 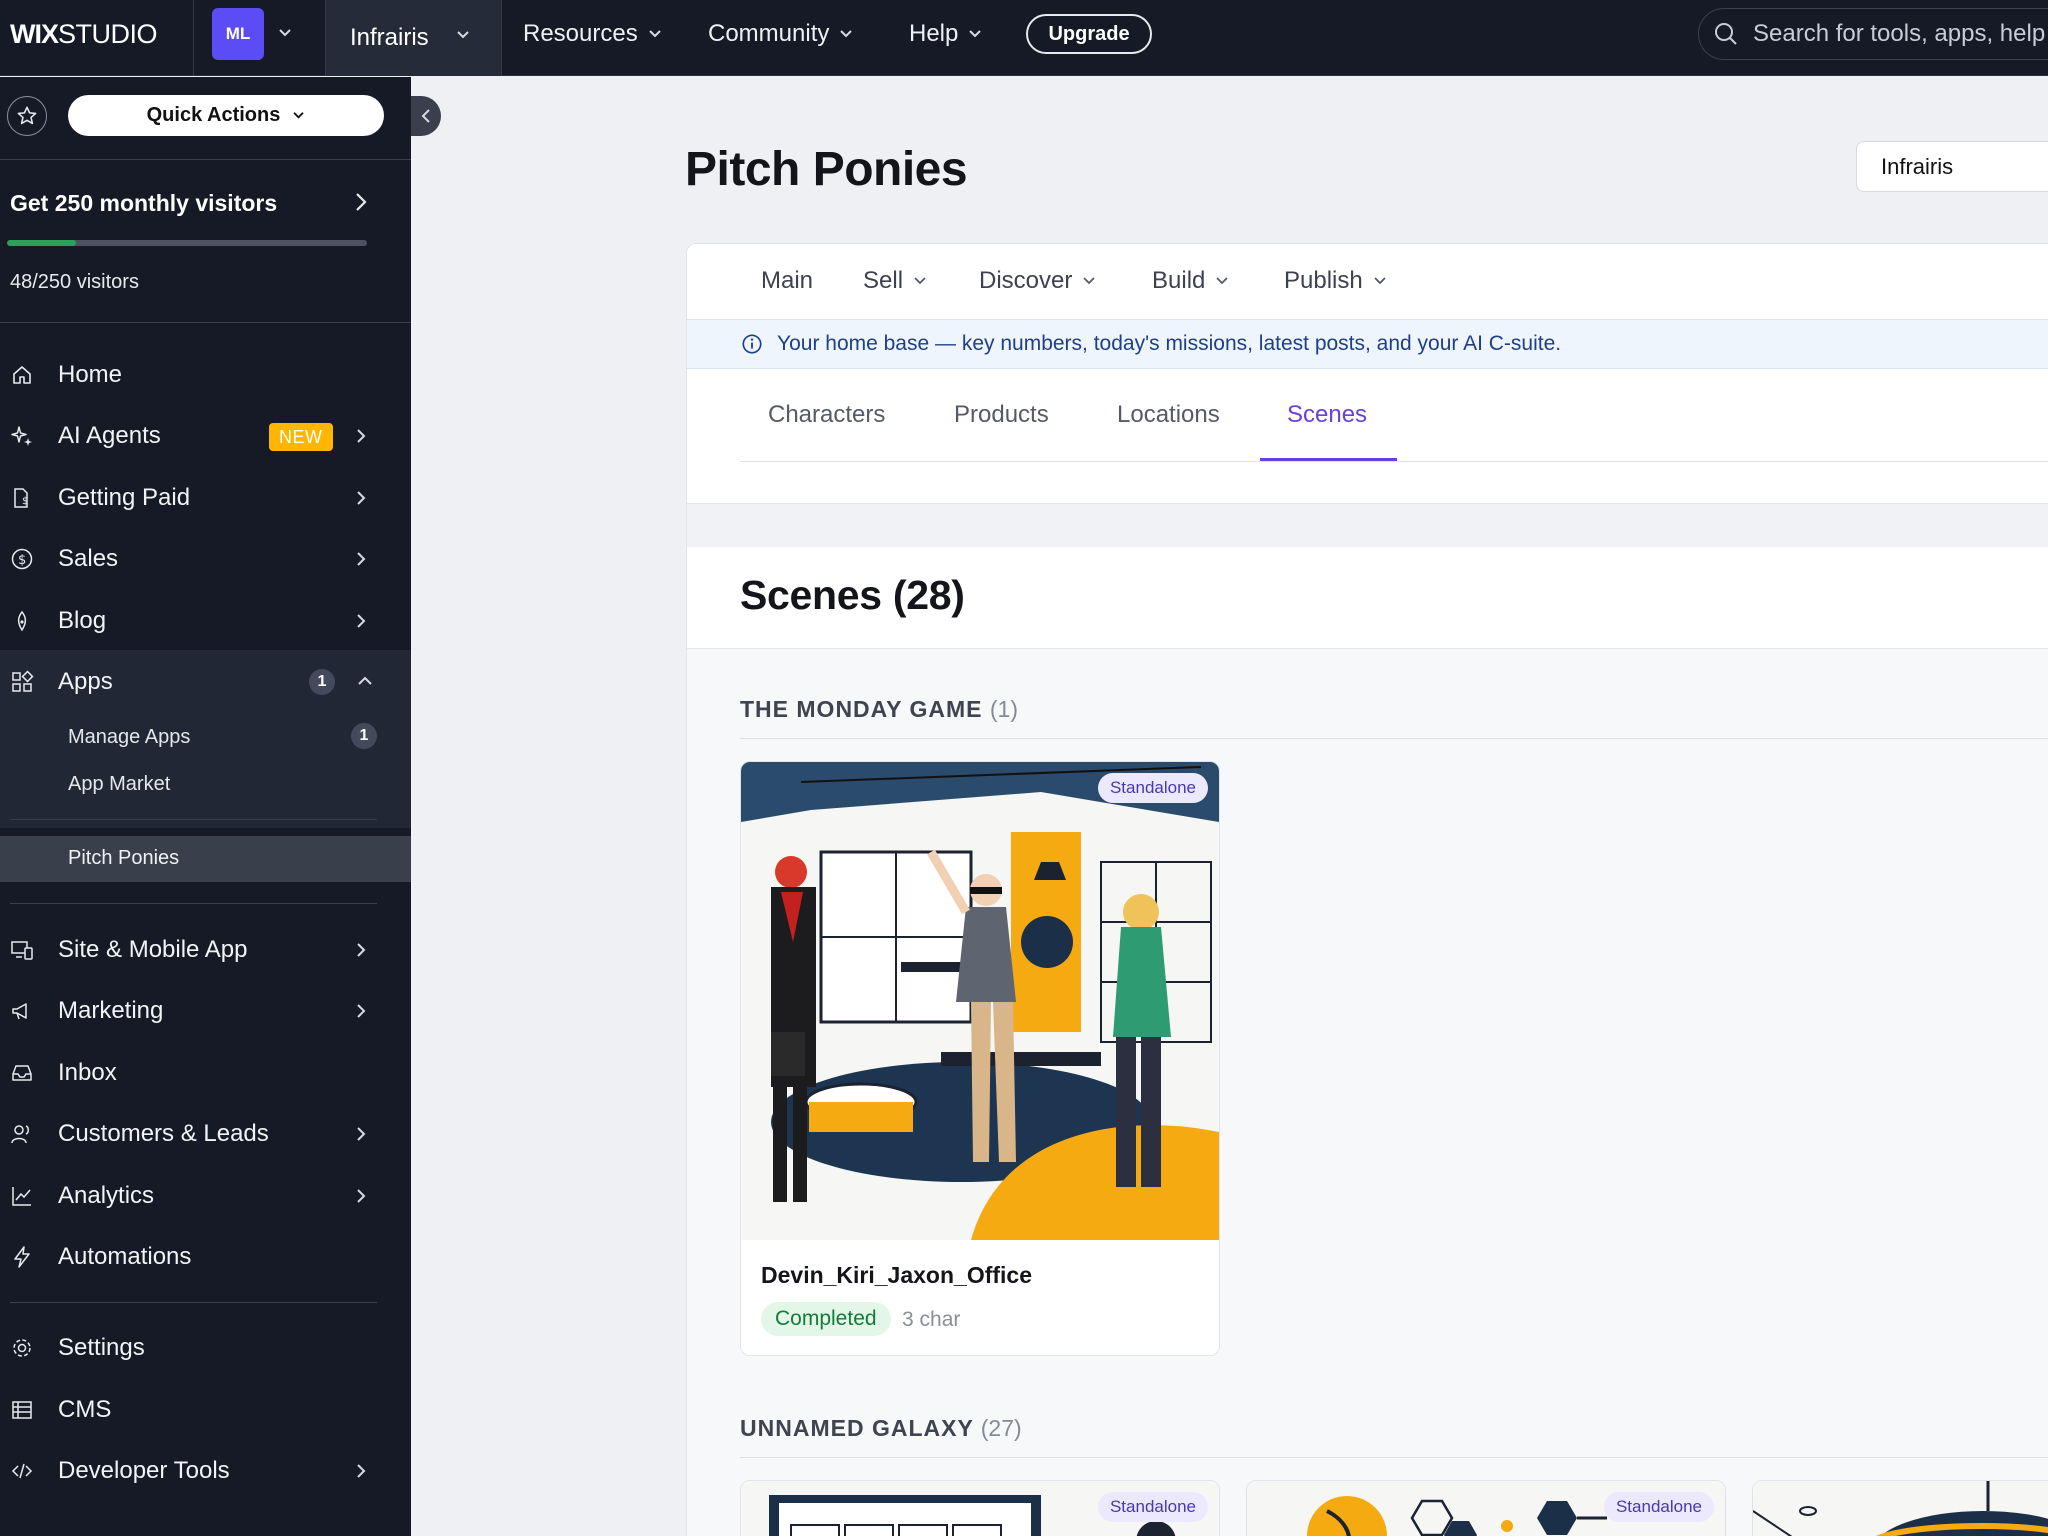 What do you see at coordinates (592, 34) in the screenshot?
I see `nav-resources: Resources` at bounding box center [592, 34].